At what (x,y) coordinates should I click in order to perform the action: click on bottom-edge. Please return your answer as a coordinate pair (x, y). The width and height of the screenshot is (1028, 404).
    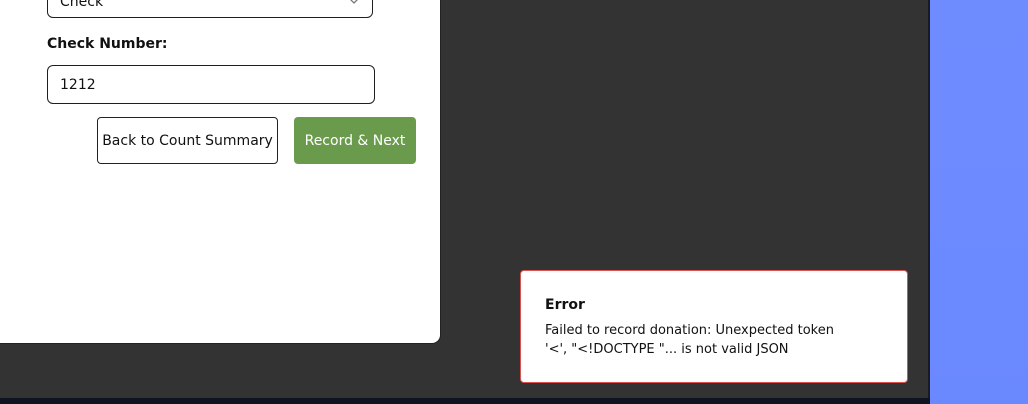
    Looking at the image, I should click on (465, 401).